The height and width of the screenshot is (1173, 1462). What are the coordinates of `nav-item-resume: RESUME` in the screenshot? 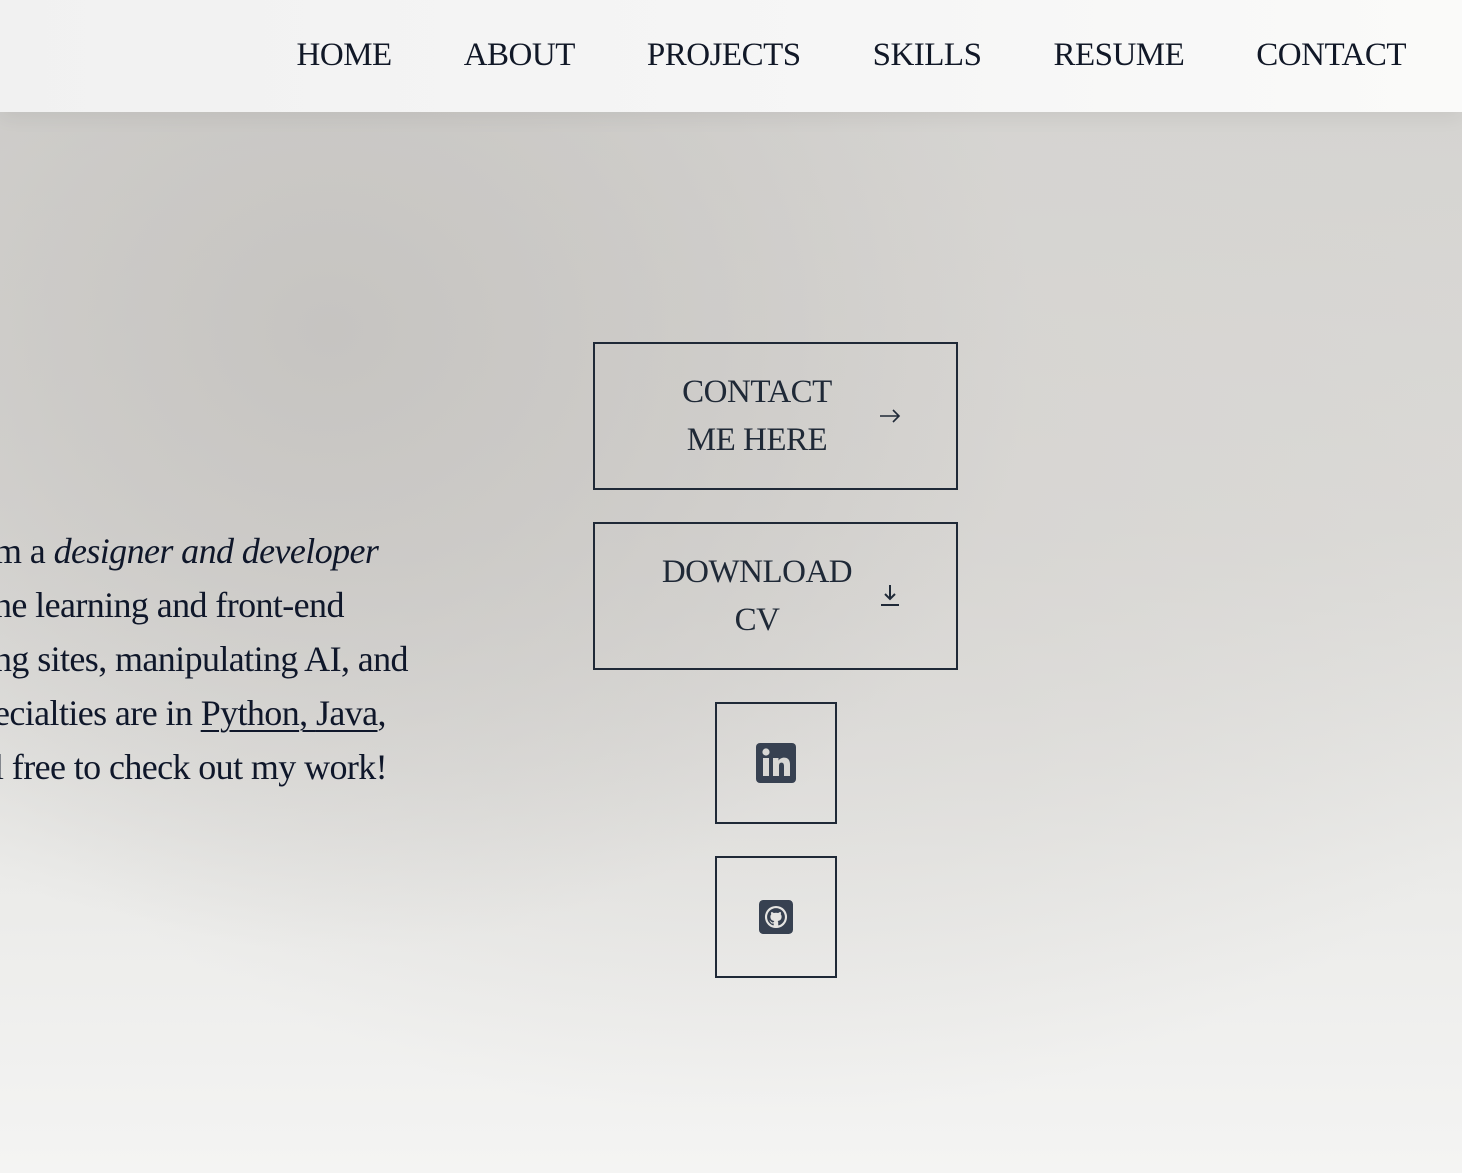 It's located at (1118, 55).